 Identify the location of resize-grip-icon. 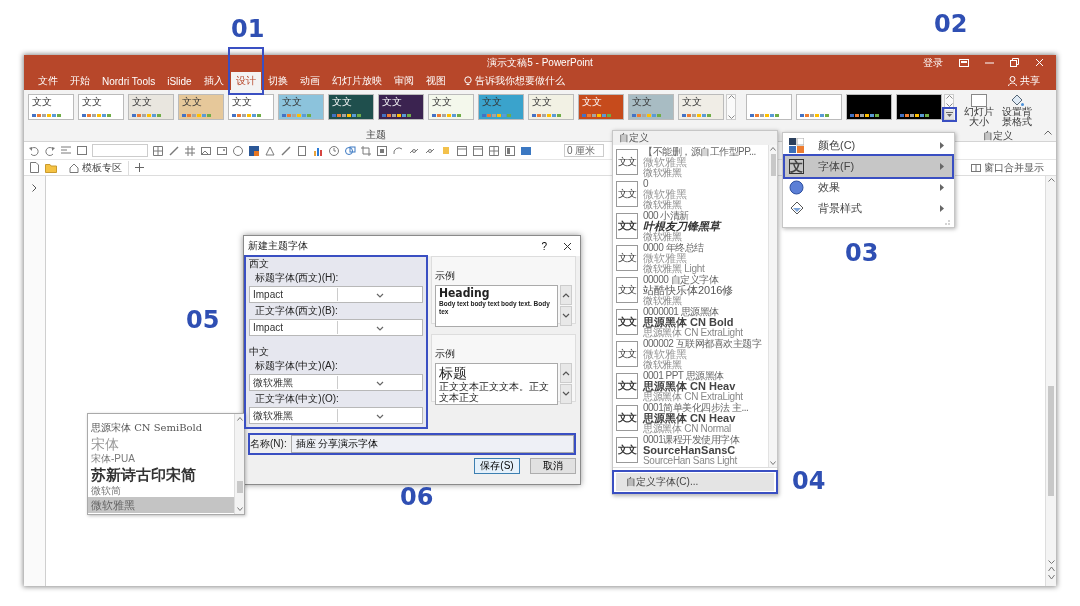
(947, 222).